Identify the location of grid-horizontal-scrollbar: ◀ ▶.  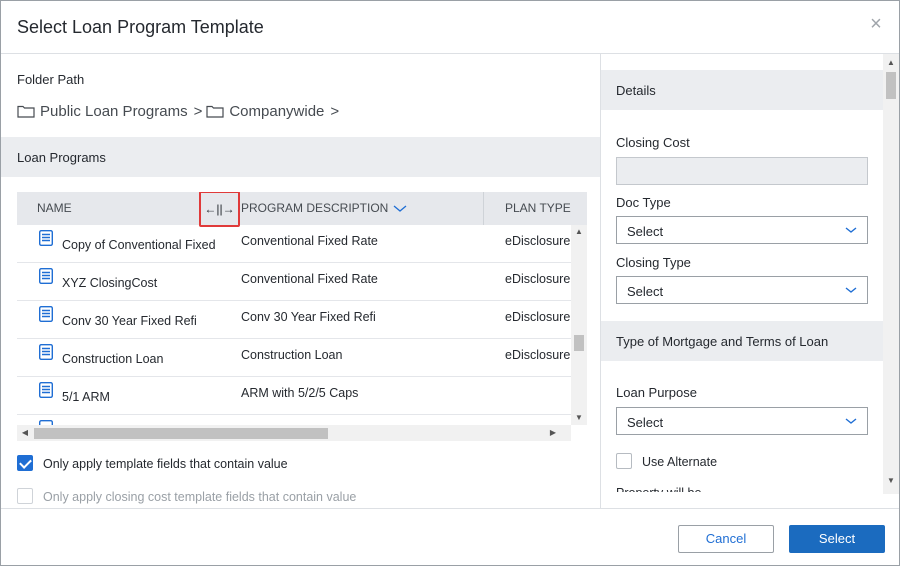
(294, 433).